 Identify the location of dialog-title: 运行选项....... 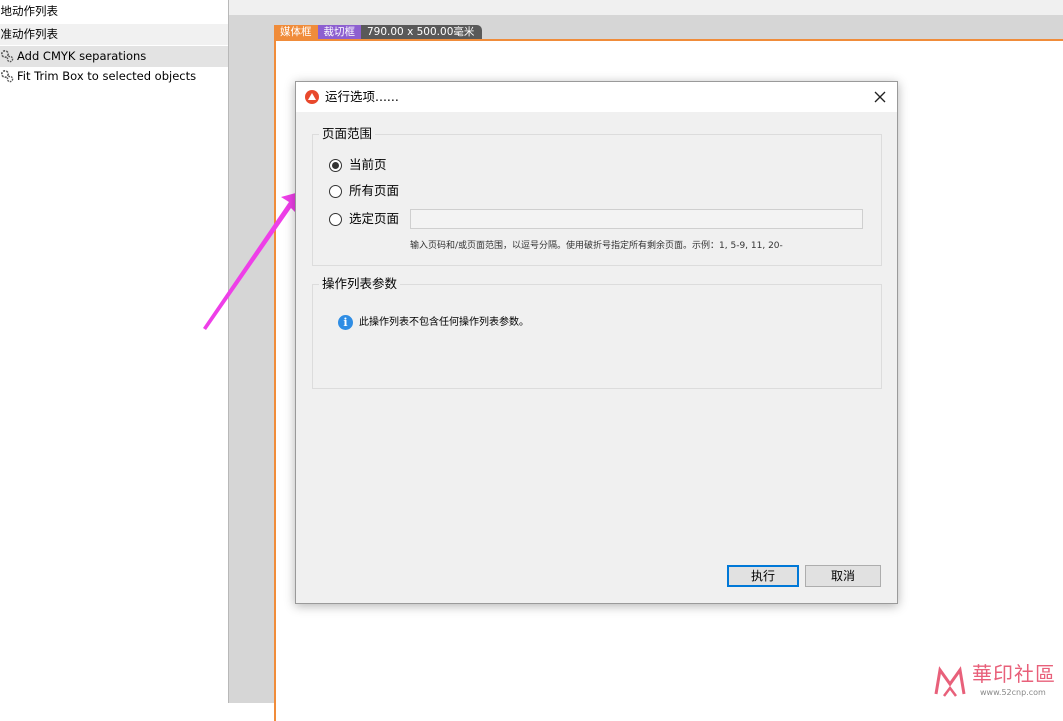
(362, 96).